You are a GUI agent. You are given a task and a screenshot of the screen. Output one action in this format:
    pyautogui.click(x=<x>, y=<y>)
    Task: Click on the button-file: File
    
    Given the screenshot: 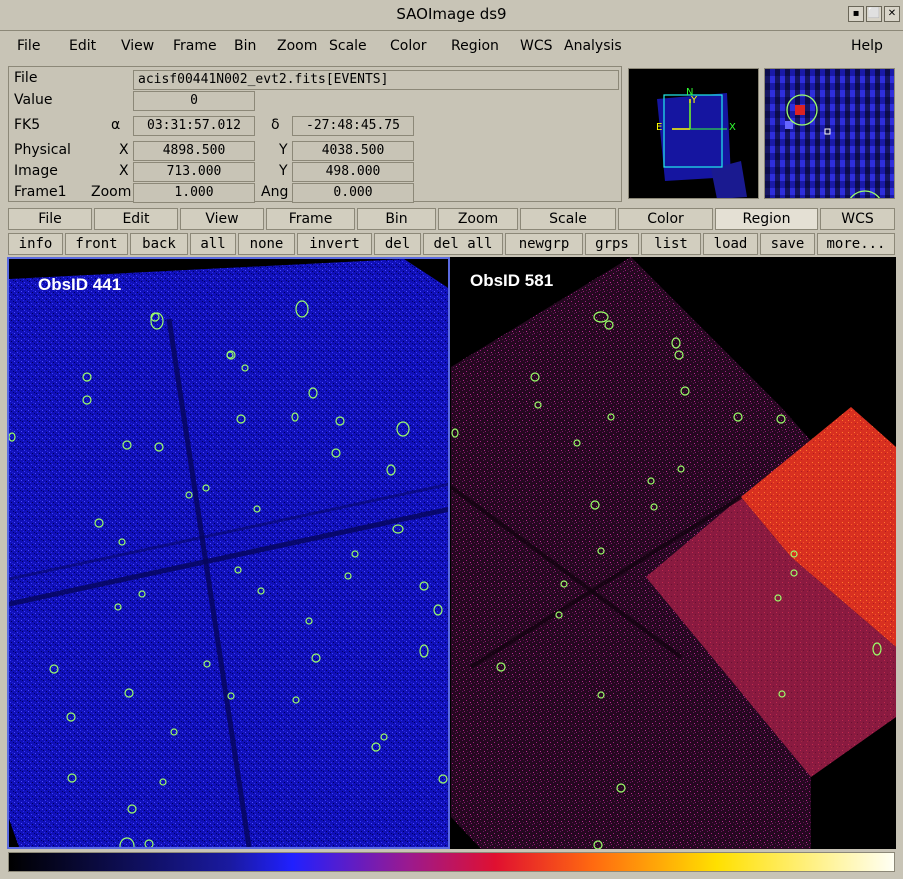 What is the action you would take?
    pyautogui.click(x=50, y=219)
    